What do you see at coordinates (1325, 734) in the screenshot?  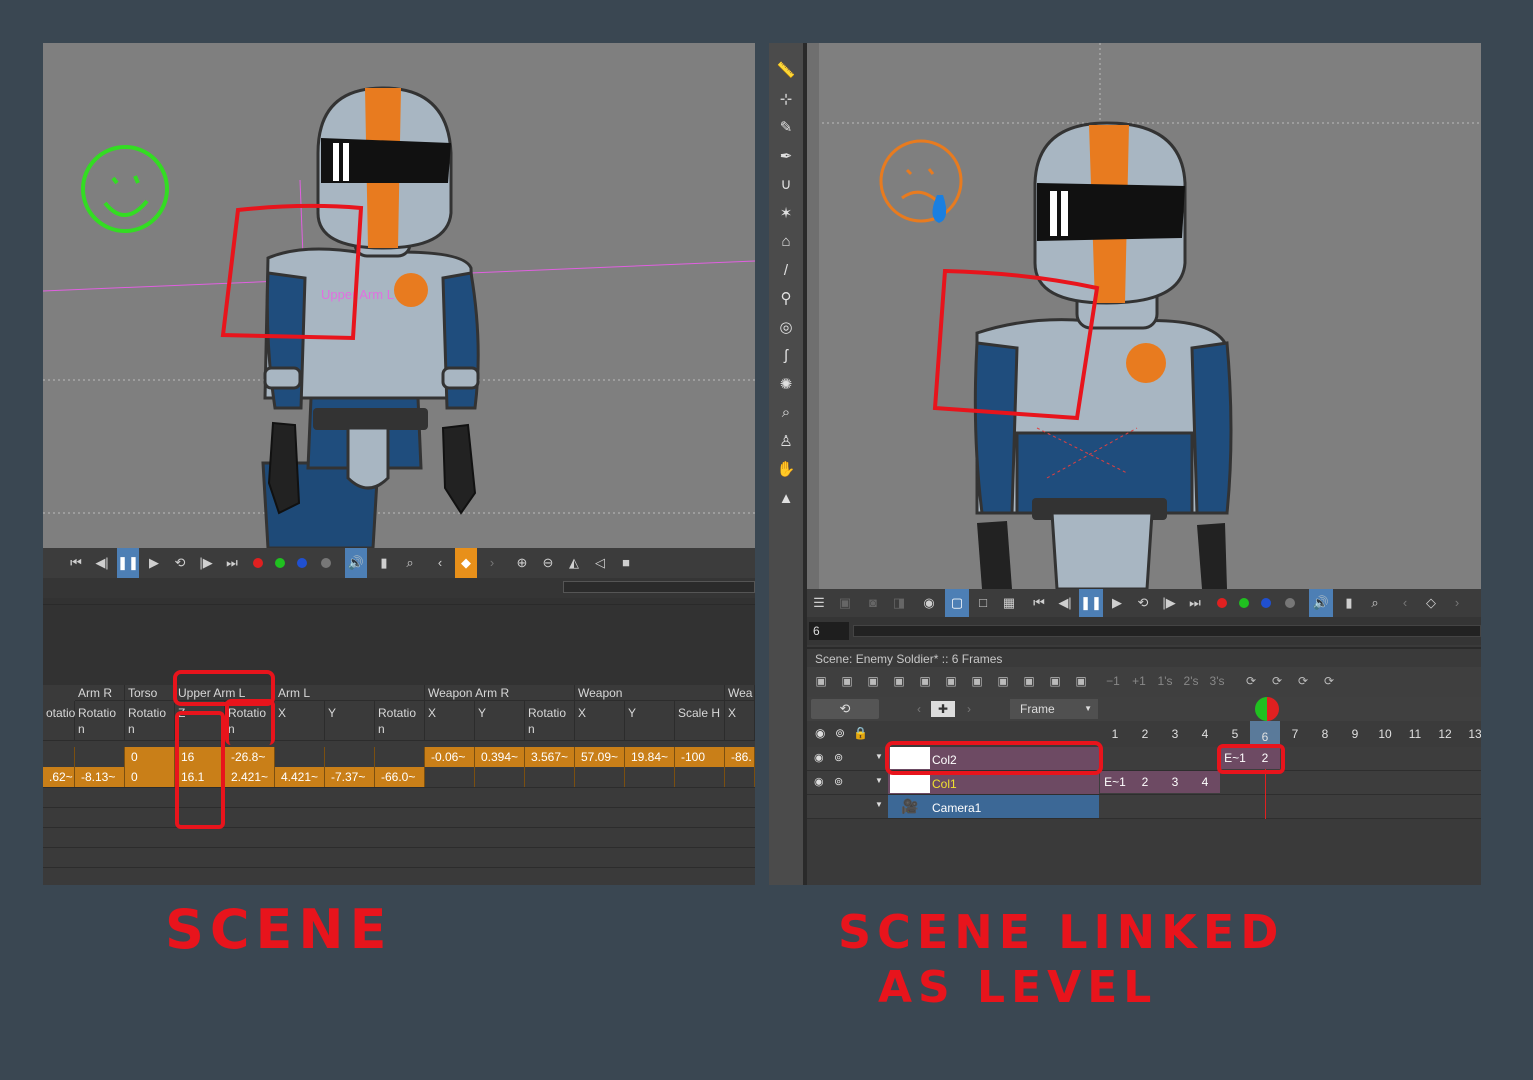 I see `frame-number: 8` at bounding box center [1325, 734].